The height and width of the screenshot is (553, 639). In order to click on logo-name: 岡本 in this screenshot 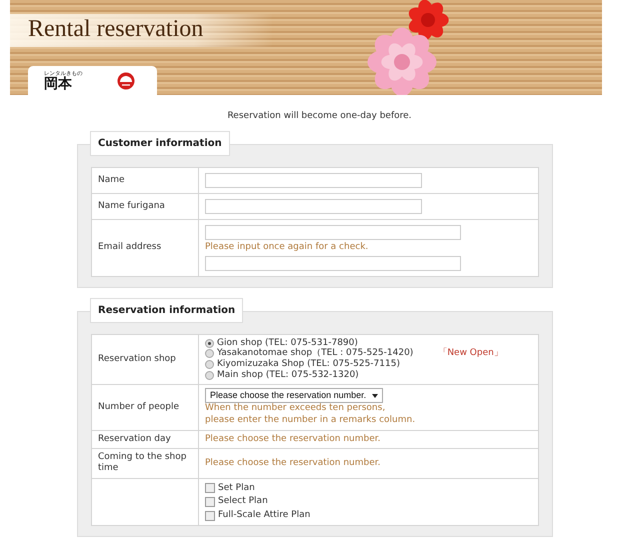, I will do `click(58, 83)`.